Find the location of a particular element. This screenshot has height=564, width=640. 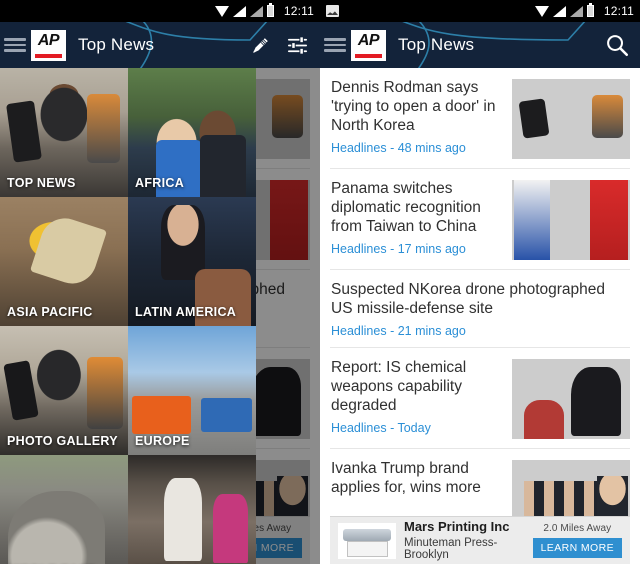

edit-pencil-icon is located at coordinates (261, 45).